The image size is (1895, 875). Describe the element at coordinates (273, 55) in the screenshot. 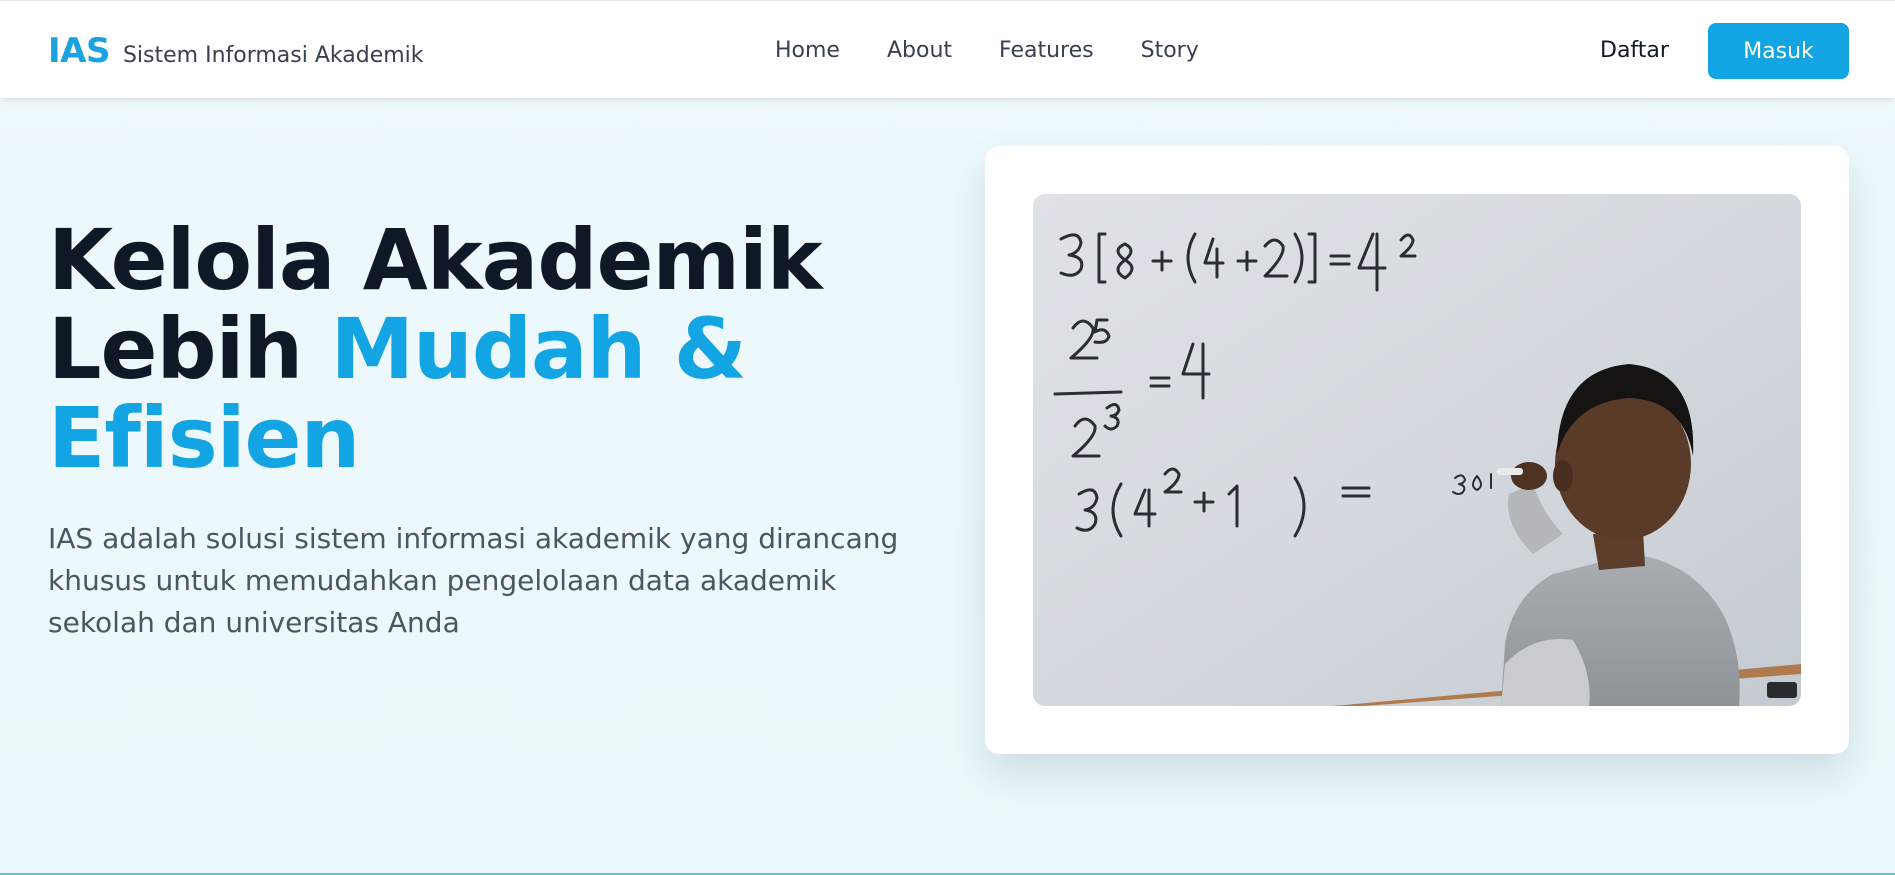

I see `brand-name: Sistem Informasi Akademik` at that location.